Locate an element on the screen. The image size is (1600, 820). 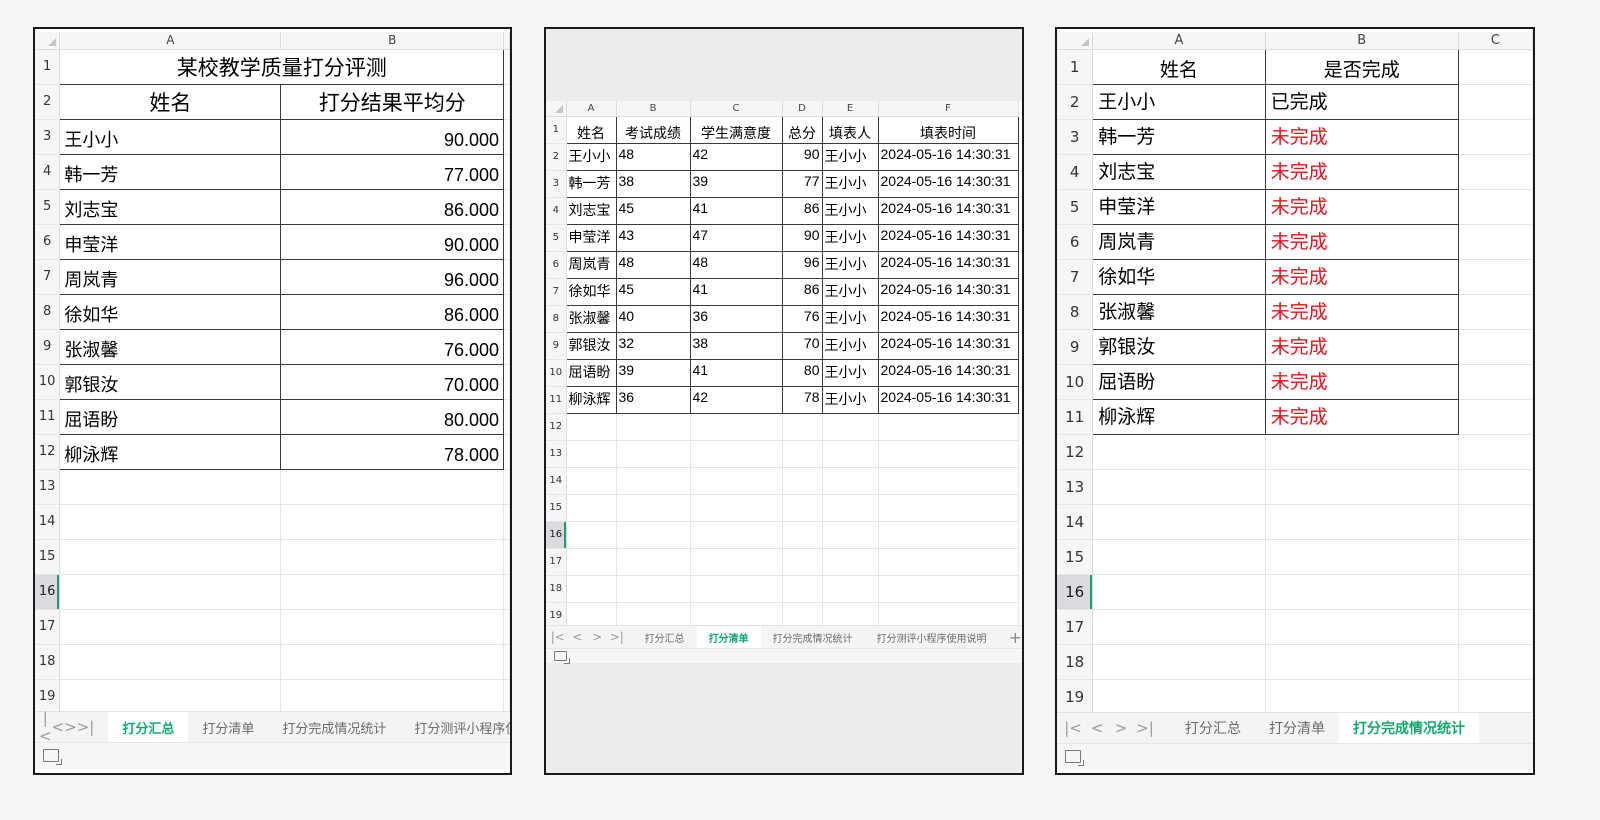
average-score-cell: 86.000 is located at coordinates (392, 206).